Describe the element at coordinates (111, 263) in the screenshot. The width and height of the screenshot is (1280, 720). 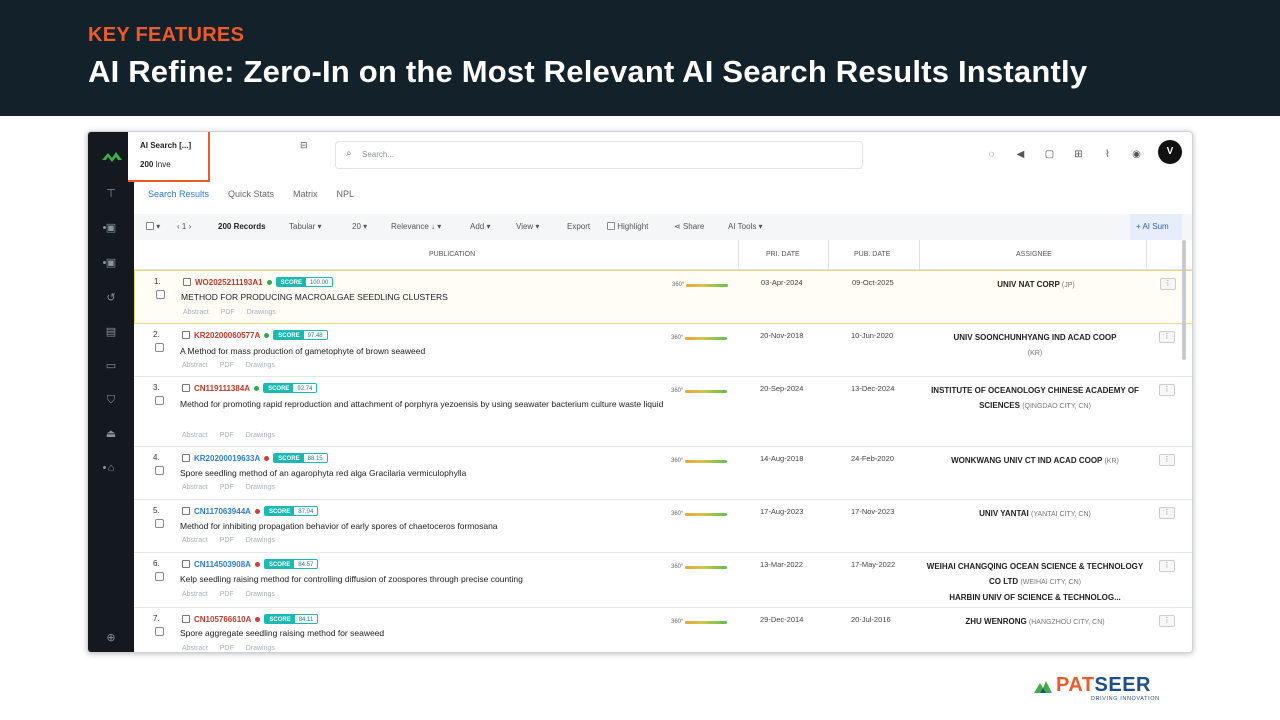
I see `sidebar-item-projects: ▣` at that location.